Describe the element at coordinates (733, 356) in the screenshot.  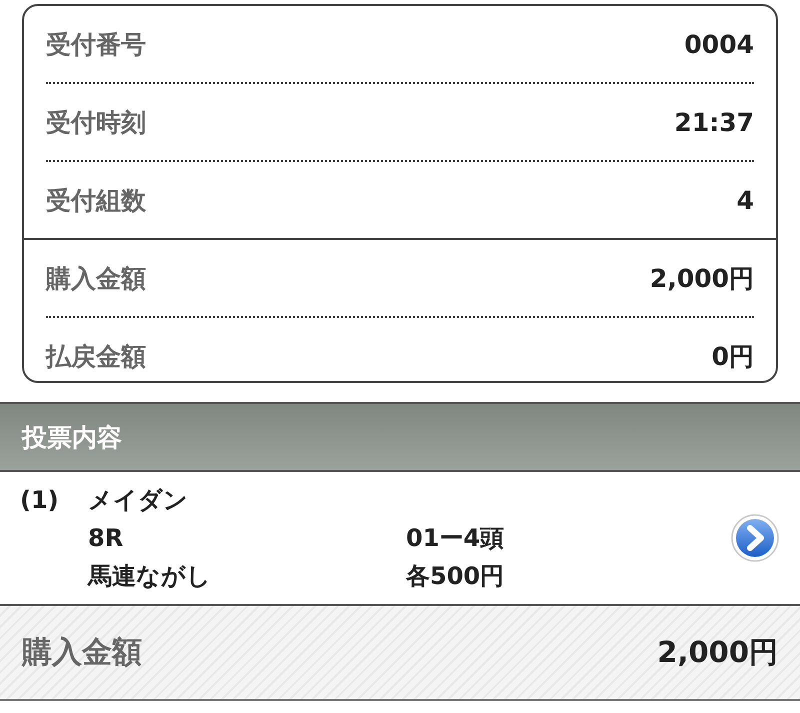
I see `field-value: 0円` at that location.